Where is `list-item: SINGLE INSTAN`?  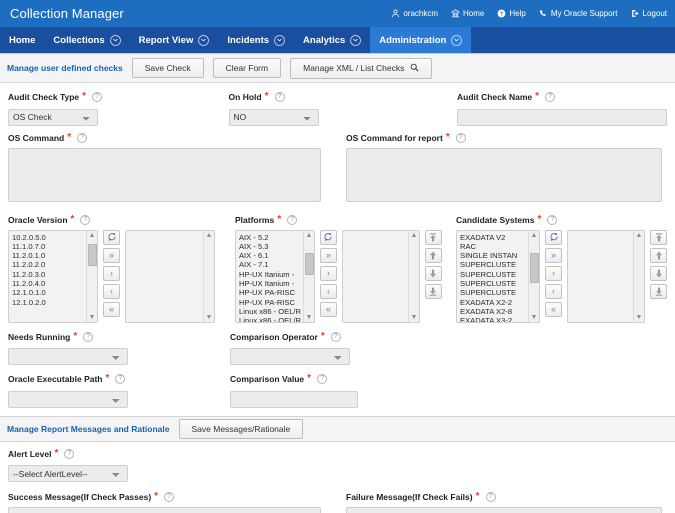 list-item: SINGLE INSTAN is located at coordinates (498, 255).